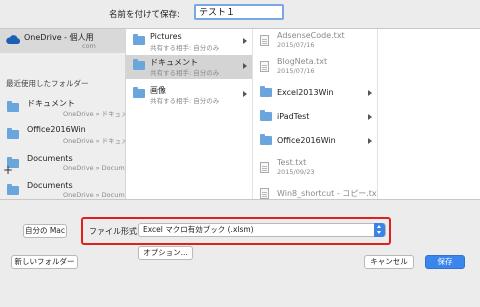  Describe the element at coordinates (114, 231) in the screenshot. I see `file-format-label: ファイル形式:` at that location.